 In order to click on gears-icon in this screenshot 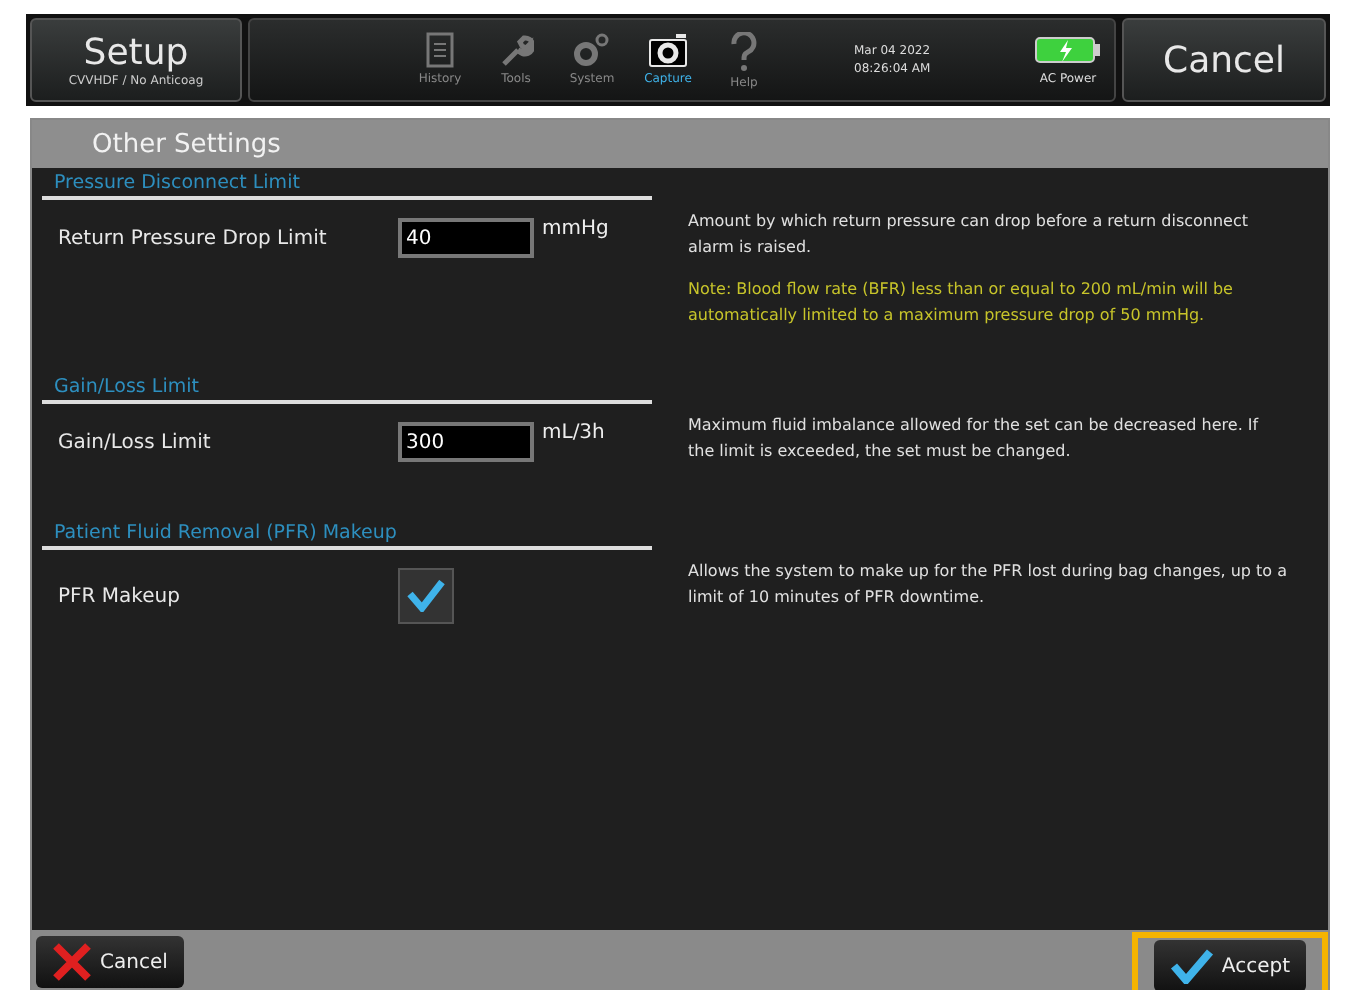, I will do `click(592, 49)`.